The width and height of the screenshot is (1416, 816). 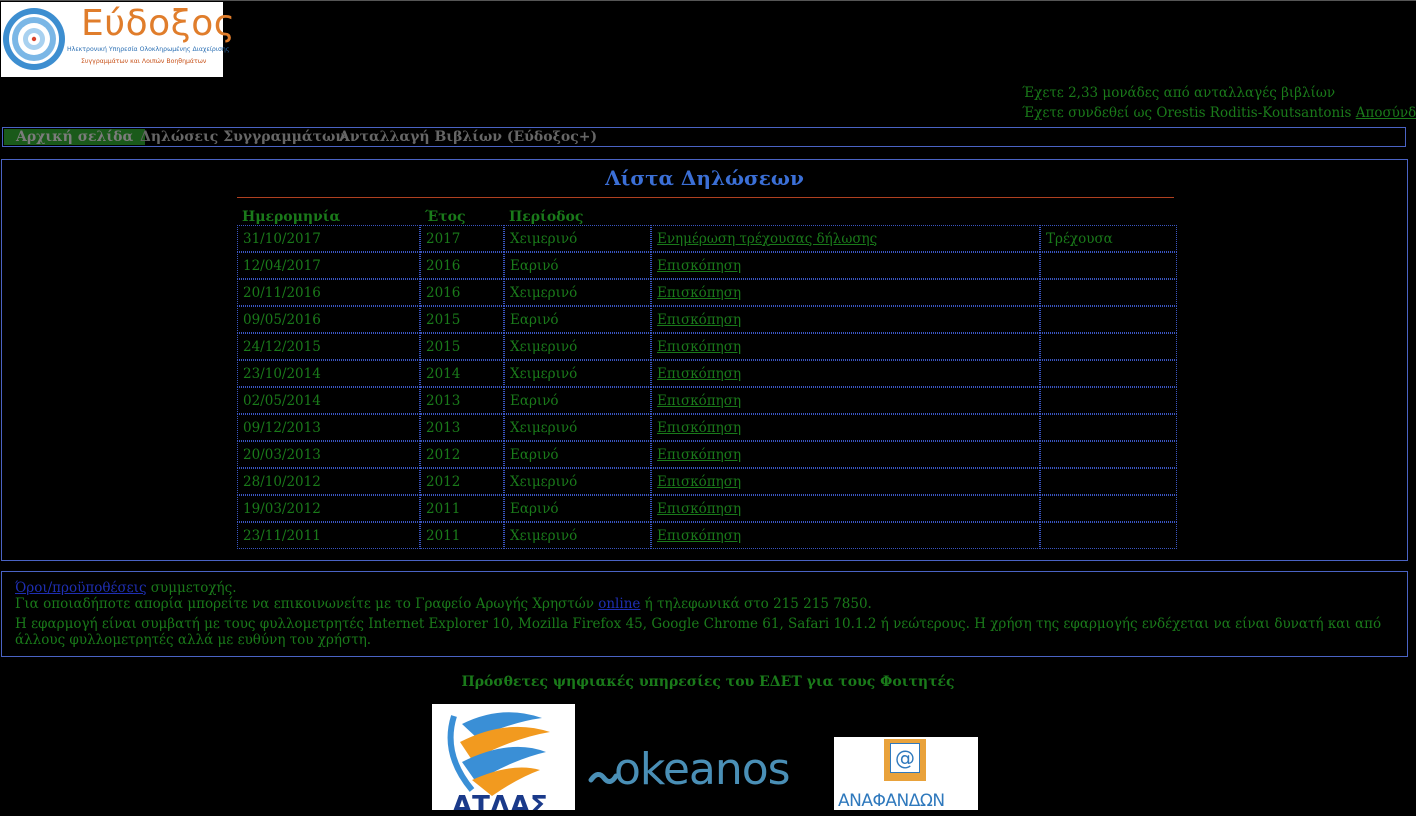 What do you see at coordinates (468, 137) in the screenshot?
I see `nav-item-book-exchange: Ανταλλαγή Βιβλίων (Εύδοξος+)` at bounding box center [468, 137].